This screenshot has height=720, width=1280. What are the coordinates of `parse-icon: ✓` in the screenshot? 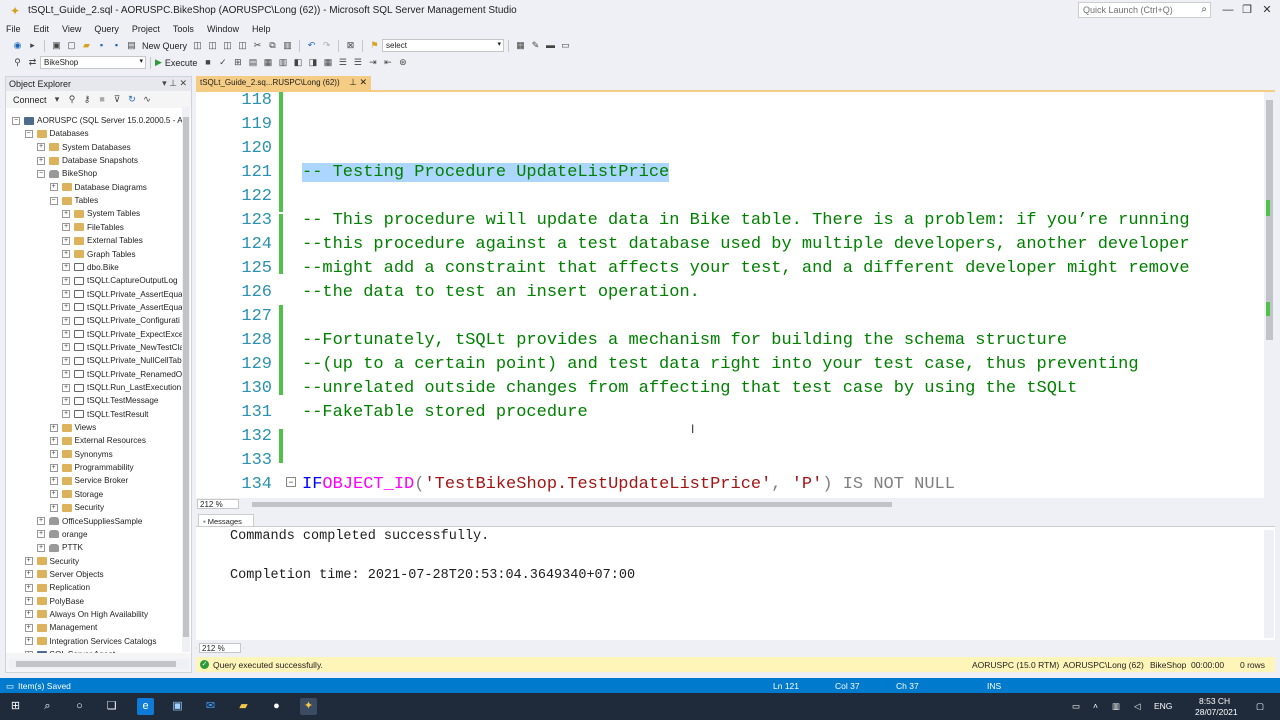 It's located at (222, 62).